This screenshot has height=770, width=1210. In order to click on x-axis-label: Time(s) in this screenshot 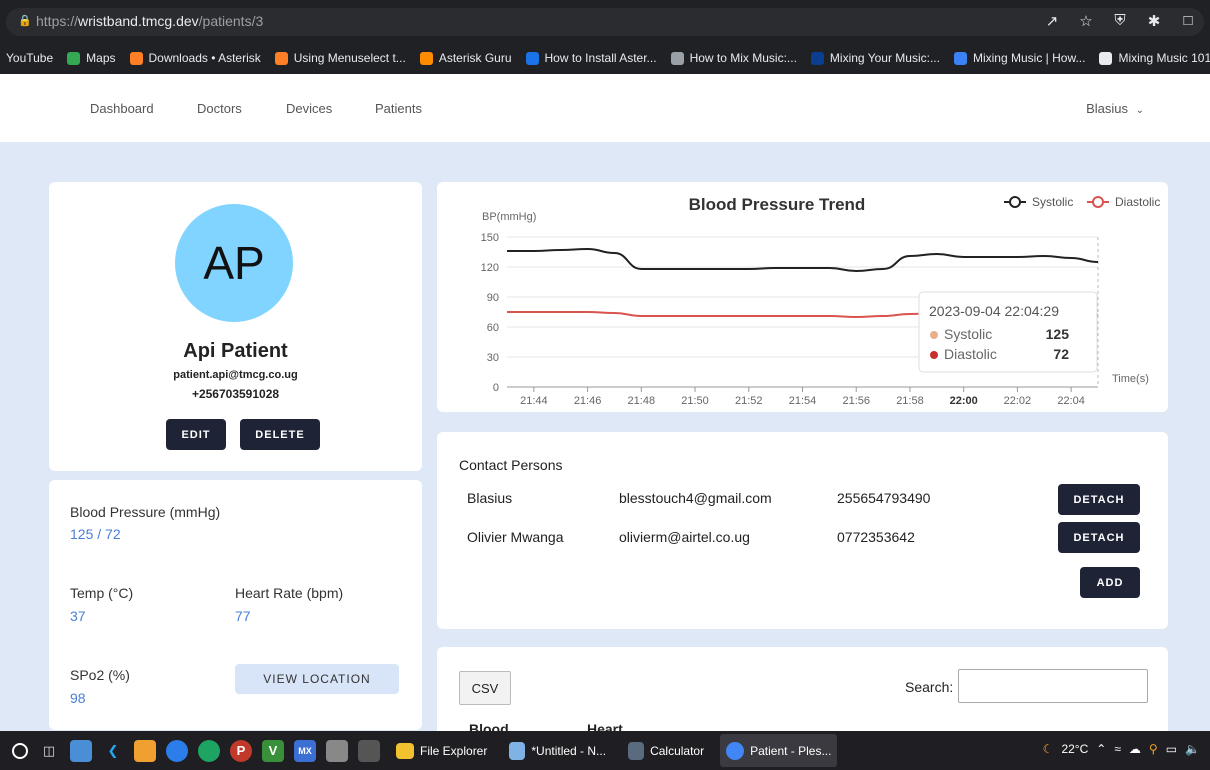, I will do `click(1130, 379)`.